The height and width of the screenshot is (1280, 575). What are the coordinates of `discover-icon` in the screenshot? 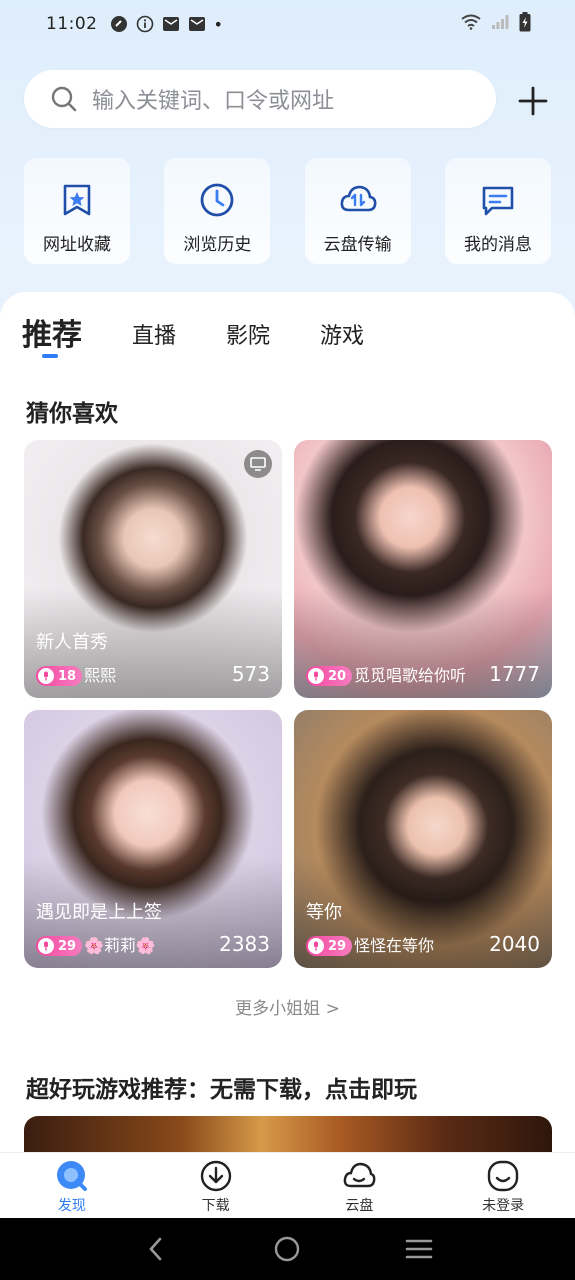 It's located at (72, 1176).